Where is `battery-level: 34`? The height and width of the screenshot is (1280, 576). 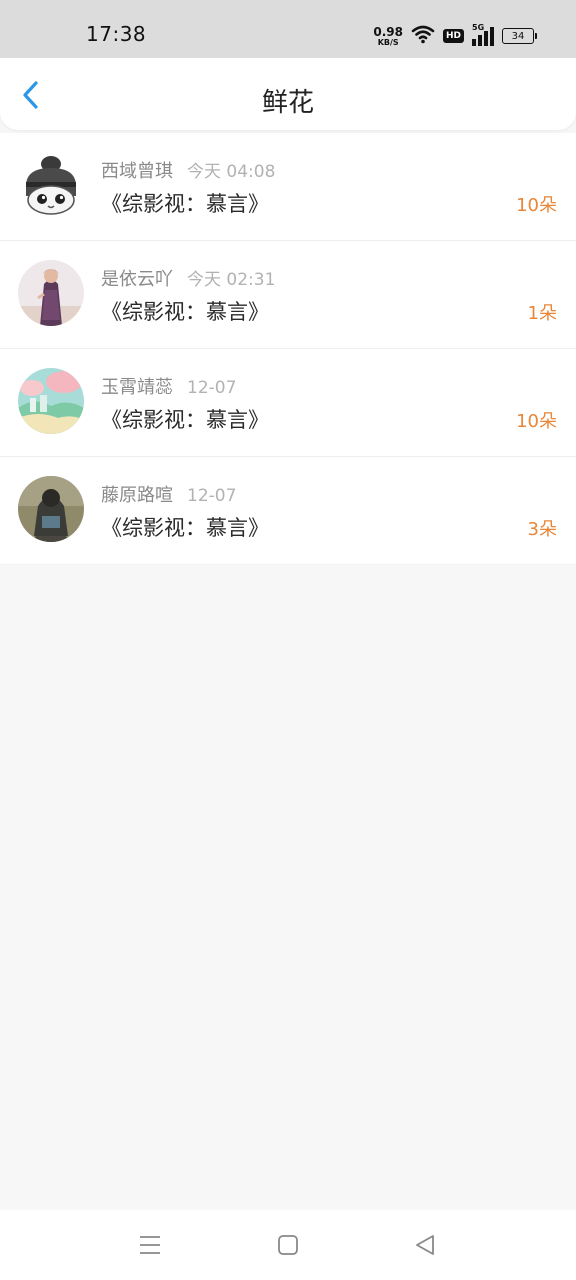
battery-level: 34 is located at coordinates (518, 36).